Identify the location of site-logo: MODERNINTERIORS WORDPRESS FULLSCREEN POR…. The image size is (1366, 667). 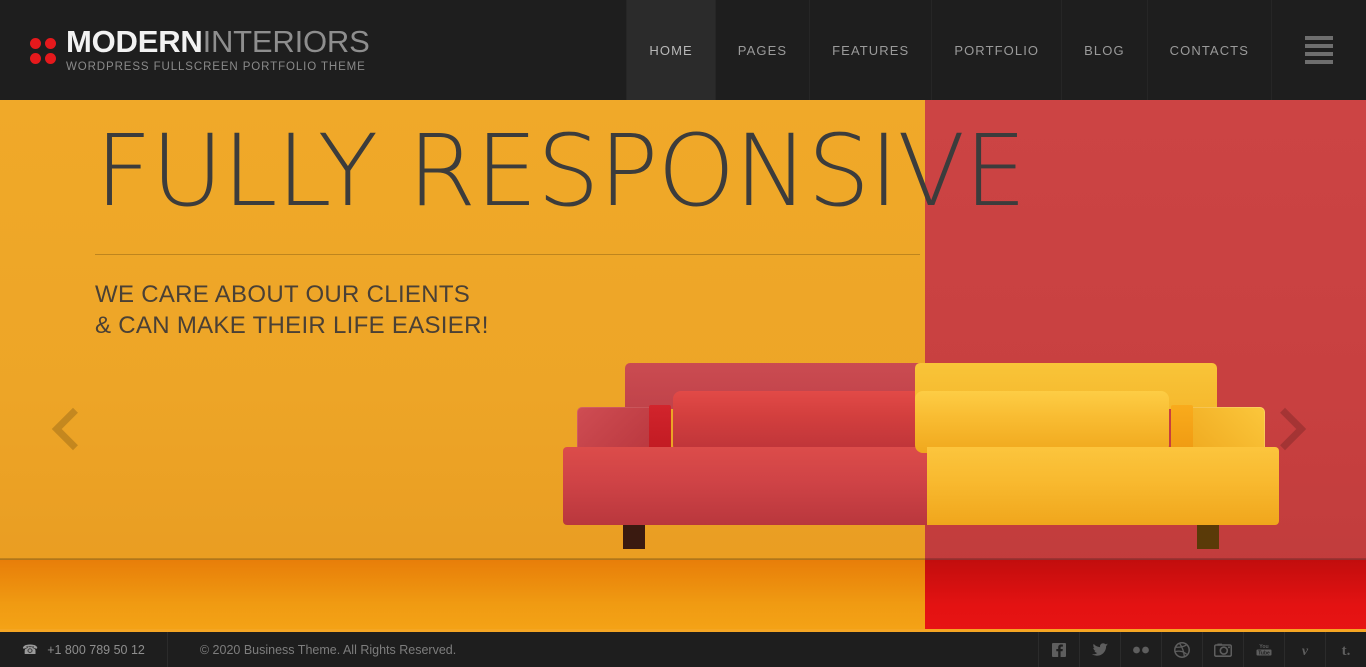
(185, 50).